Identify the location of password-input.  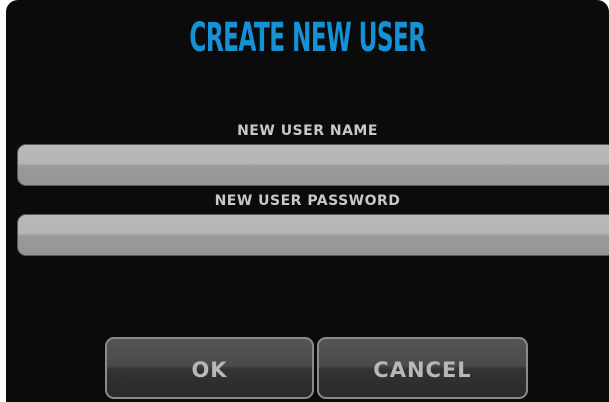
(313, 235).